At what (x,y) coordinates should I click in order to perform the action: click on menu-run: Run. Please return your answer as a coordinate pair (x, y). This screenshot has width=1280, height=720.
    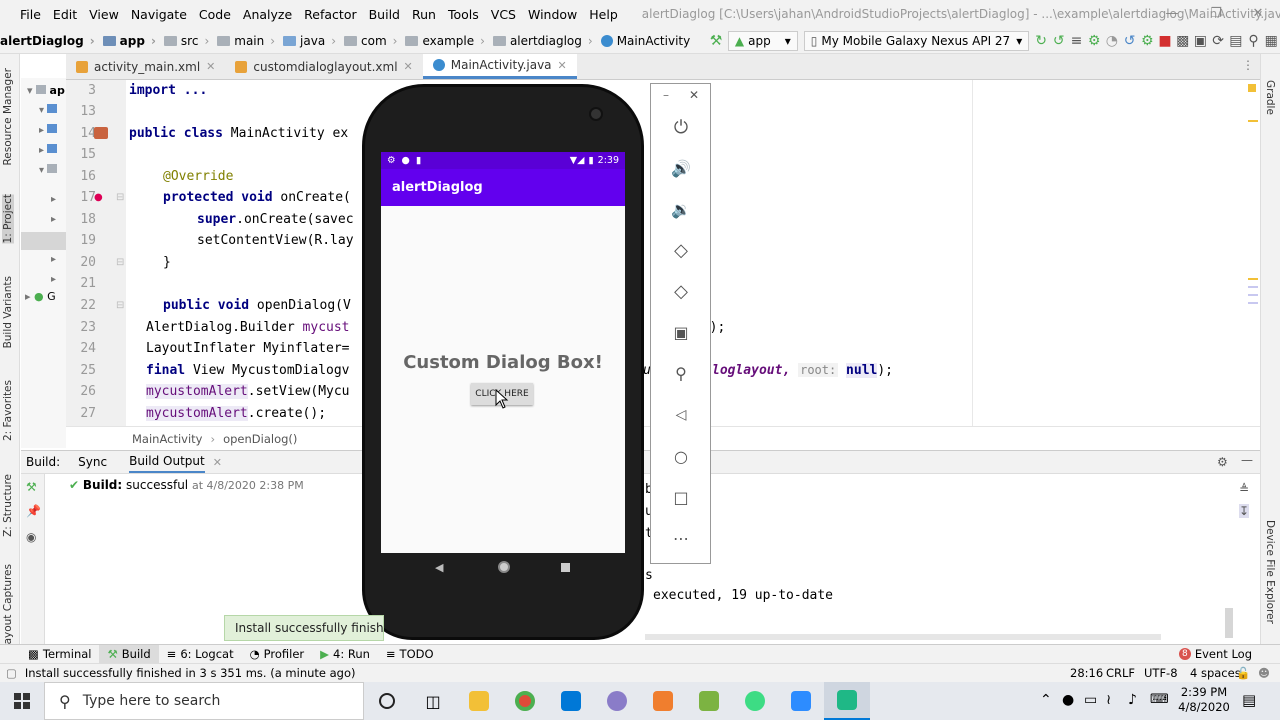
    Looking at the image, I should click on (428, 14).